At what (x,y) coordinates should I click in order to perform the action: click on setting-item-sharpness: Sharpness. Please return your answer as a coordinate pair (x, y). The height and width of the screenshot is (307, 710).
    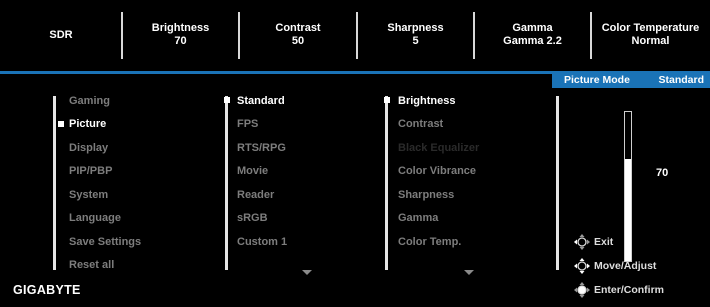
    Looking at the image, I should click on (426, 195).